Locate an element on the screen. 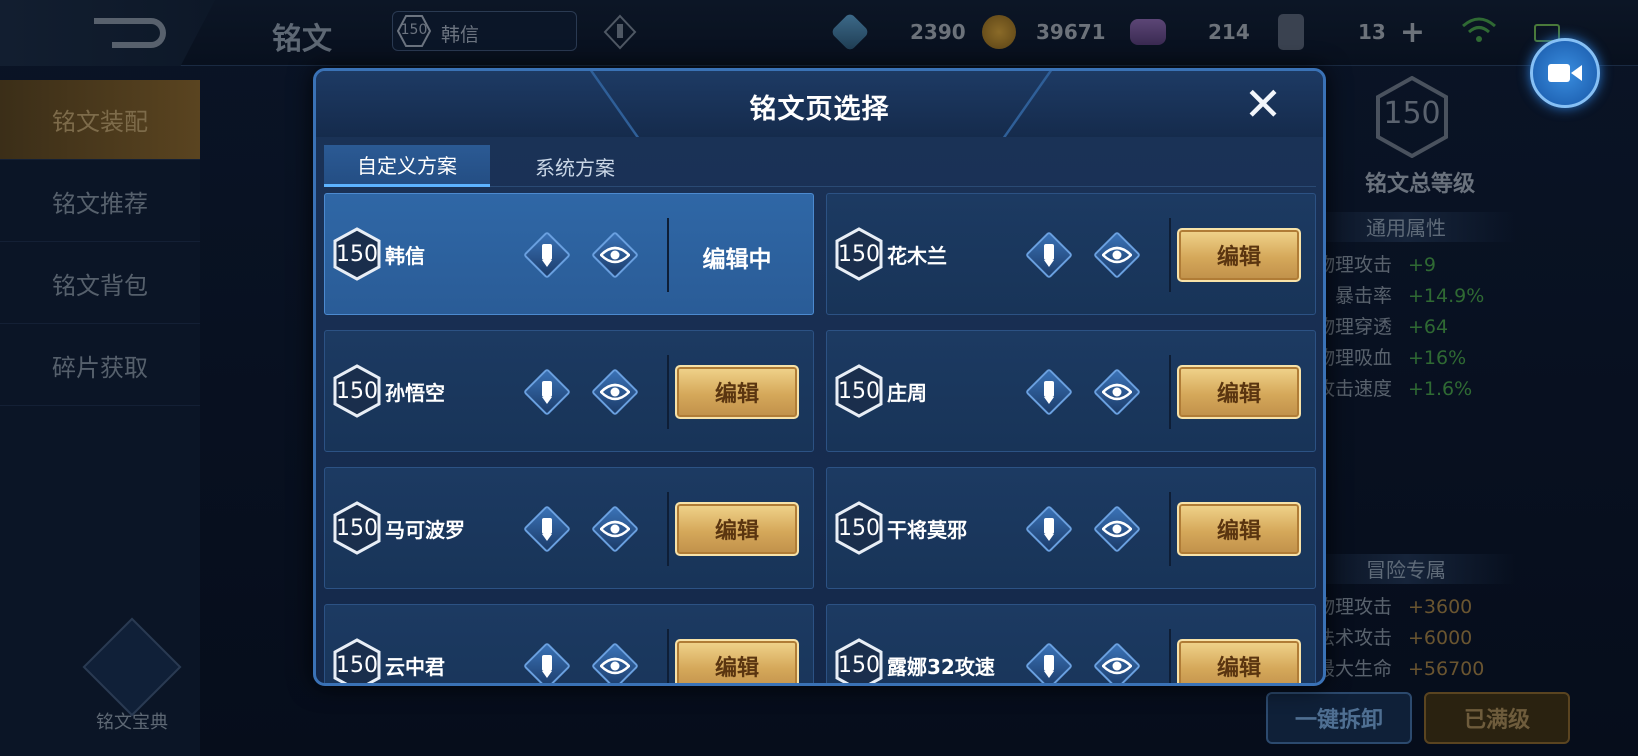 This screenshot has height=756, width=1638. record-video-button is located at coordinates (1565, 73).